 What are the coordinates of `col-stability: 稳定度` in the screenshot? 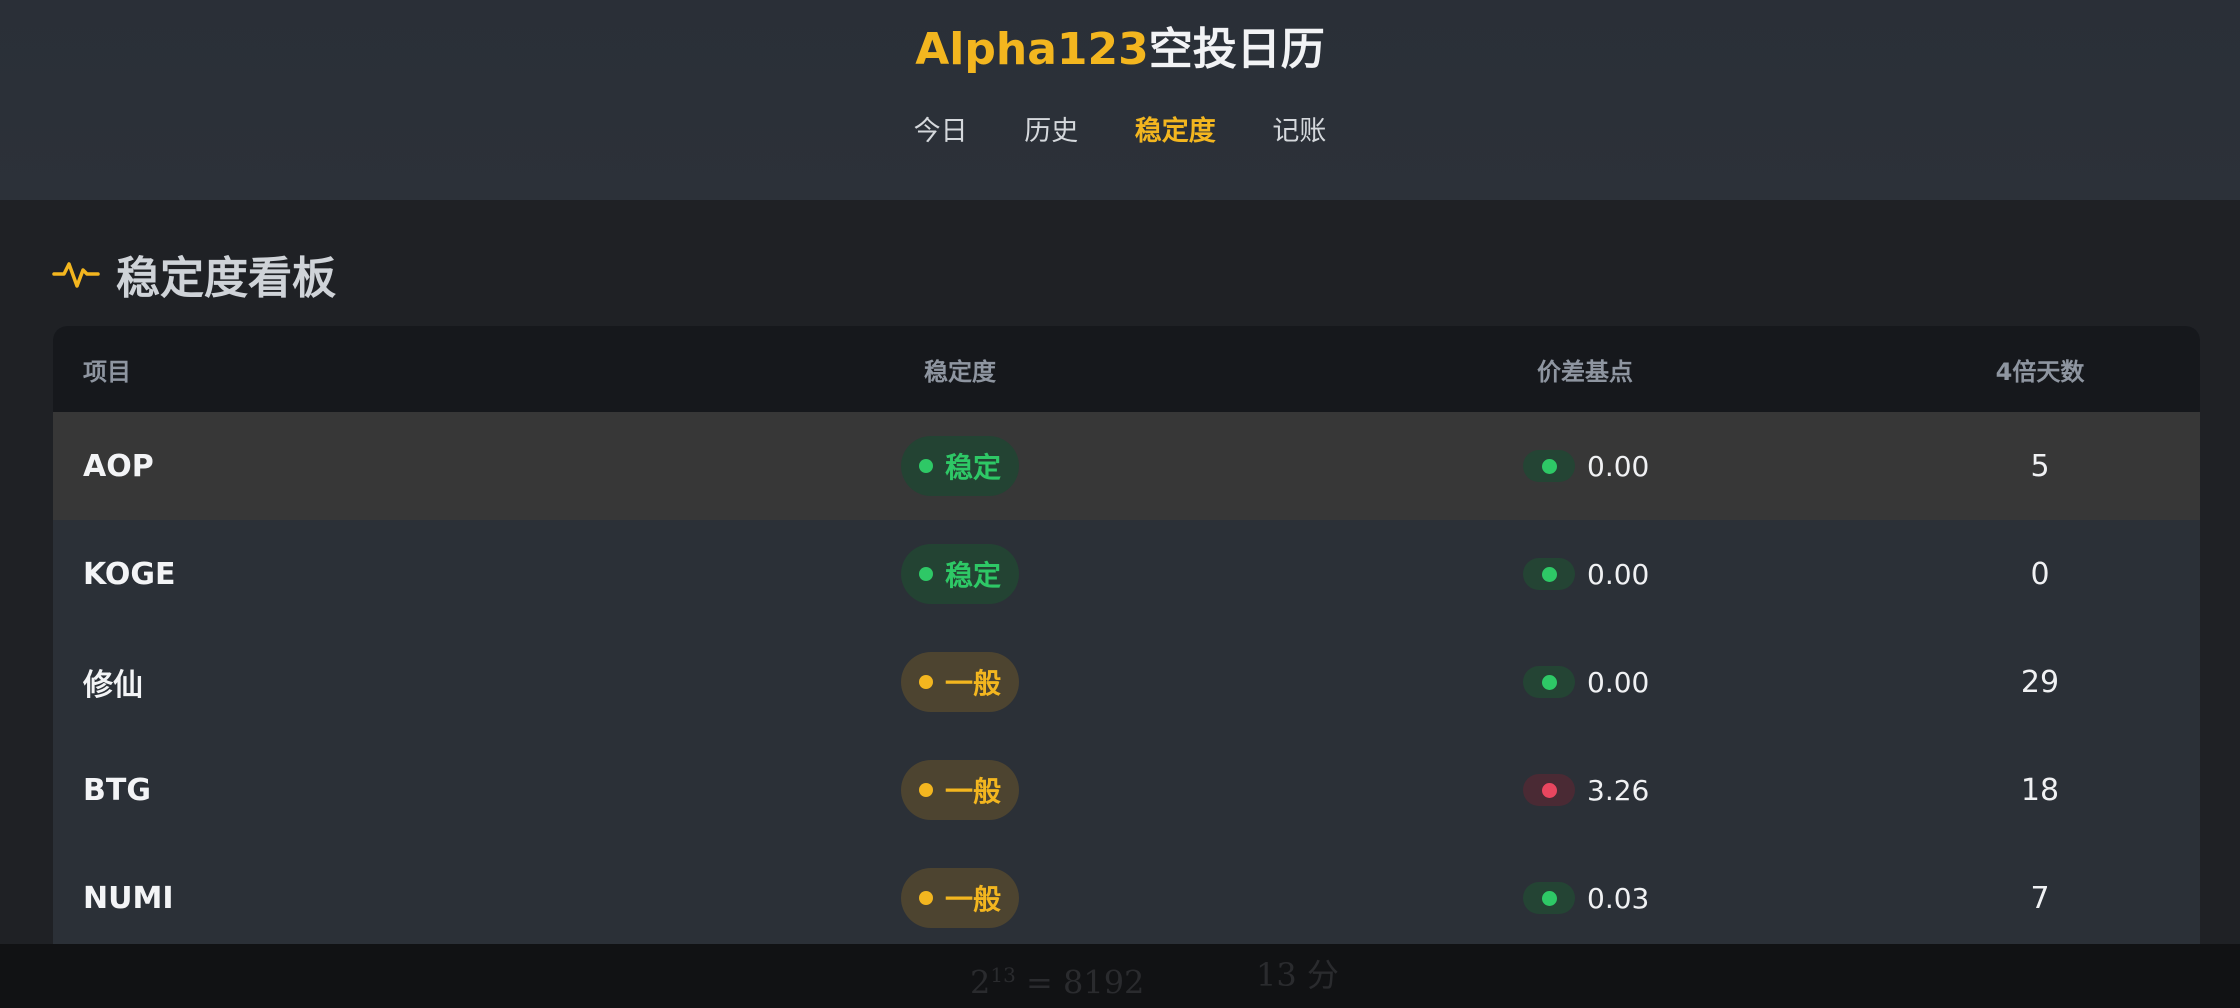 It's located at (960, 371).